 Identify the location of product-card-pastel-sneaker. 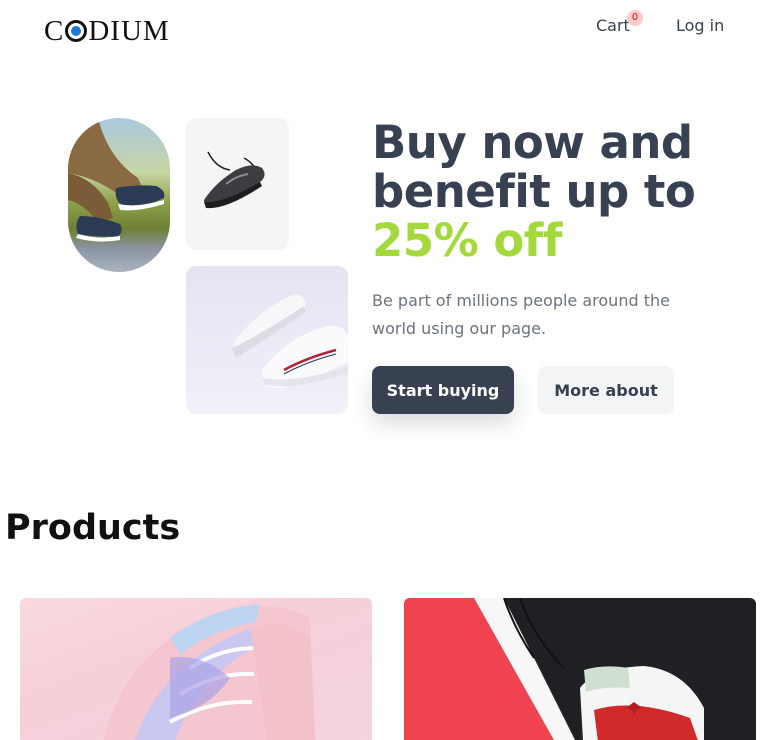
(196, 669).